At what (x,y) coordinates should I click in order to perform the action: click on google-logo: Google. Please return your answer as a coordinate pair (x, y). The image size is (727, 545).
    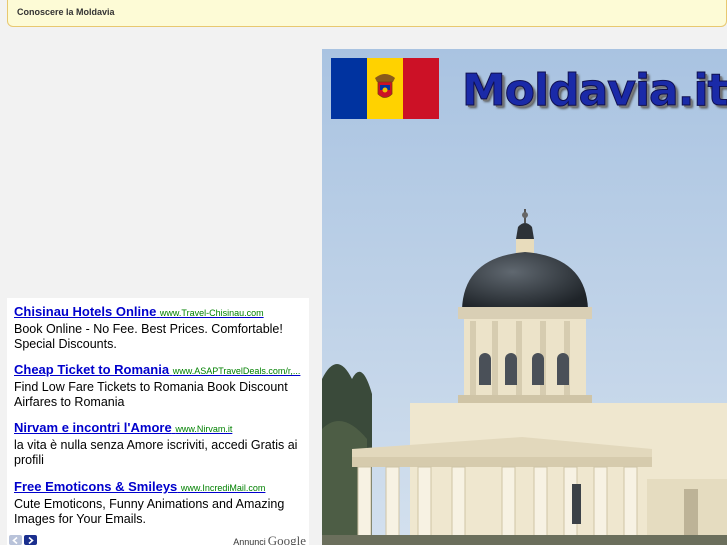
    Looking at the image, I should click on (287, 539).